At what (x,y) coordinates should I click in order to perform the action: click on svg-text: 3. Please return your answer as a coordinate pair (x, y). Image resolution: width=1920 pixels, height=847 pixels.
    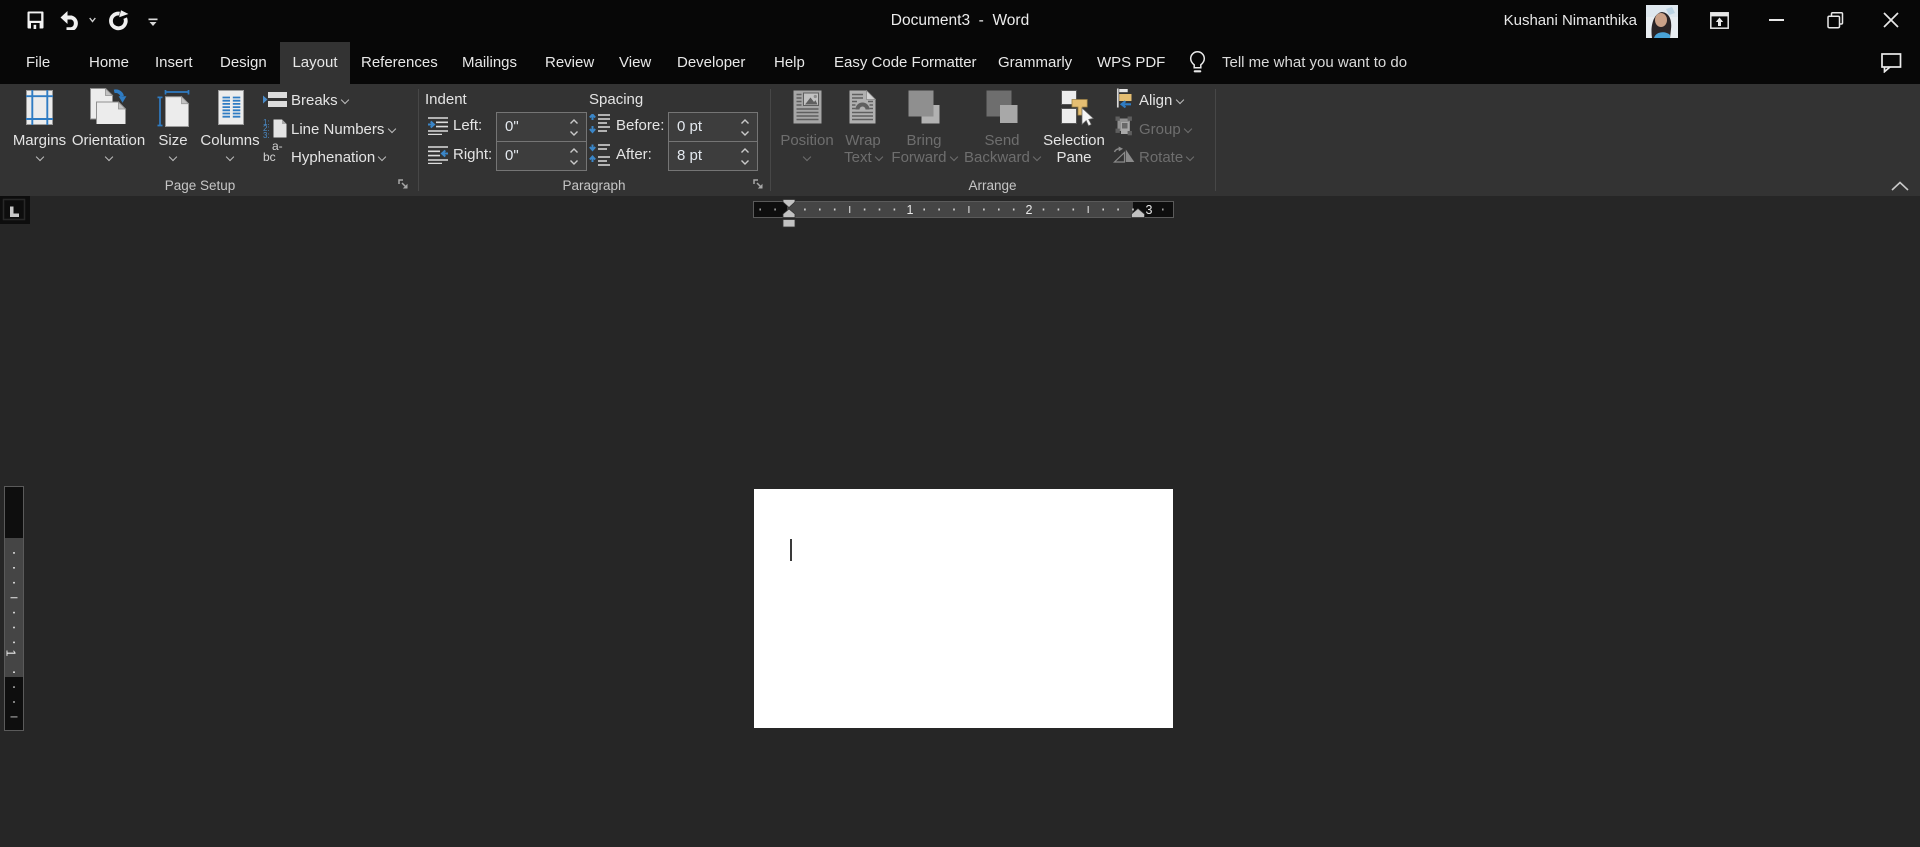
    Looking at the image, I should click on (1149, 210).